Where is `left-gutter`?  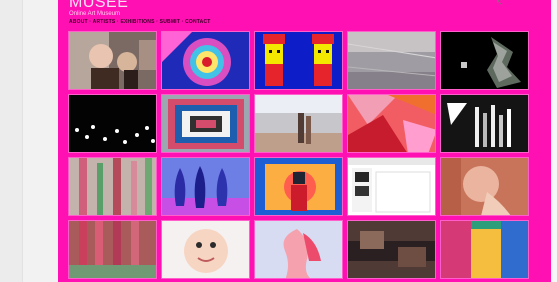 left-gutter is located at coordinates (11, 141).